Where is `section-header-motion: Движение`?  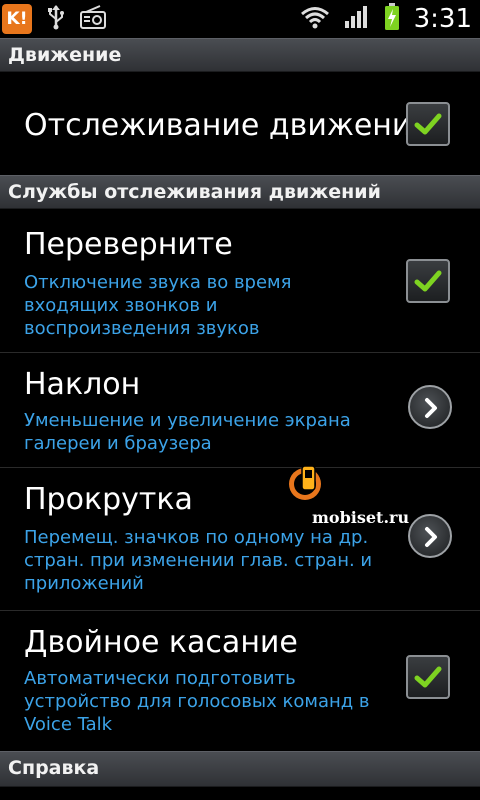 section-header-motion: Движение is located at coordinates (240, 55).